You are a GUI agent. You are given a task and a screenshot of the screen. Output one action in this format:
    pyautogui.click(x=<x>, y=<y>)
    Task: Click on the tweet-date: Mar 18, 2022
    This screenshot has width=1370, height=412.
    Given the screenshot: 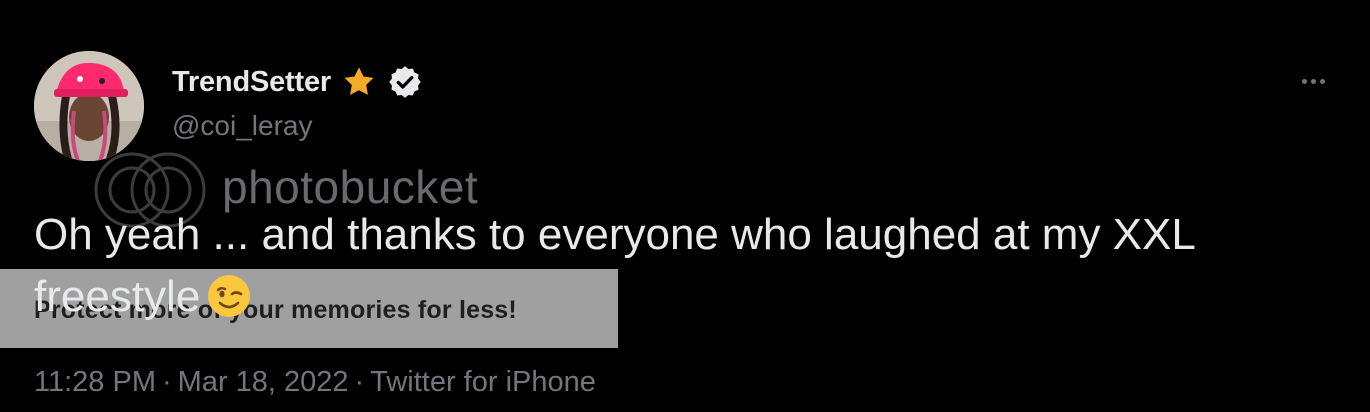 What is the action you would take?
    pyautogui.click(x=263, y=382)
    